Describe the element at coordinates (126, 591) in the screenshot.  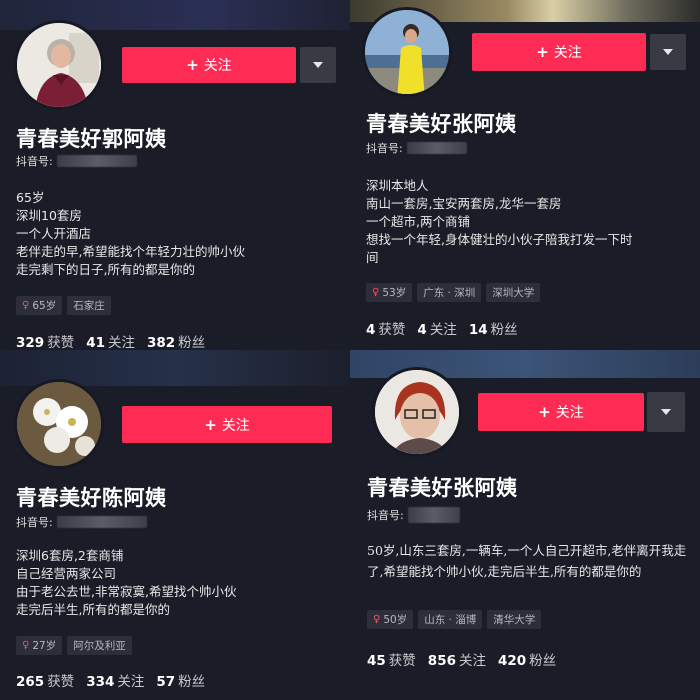
I see `bio-line: 由于老公去世,非常寂寞,希望找个帅小伙` at that location.